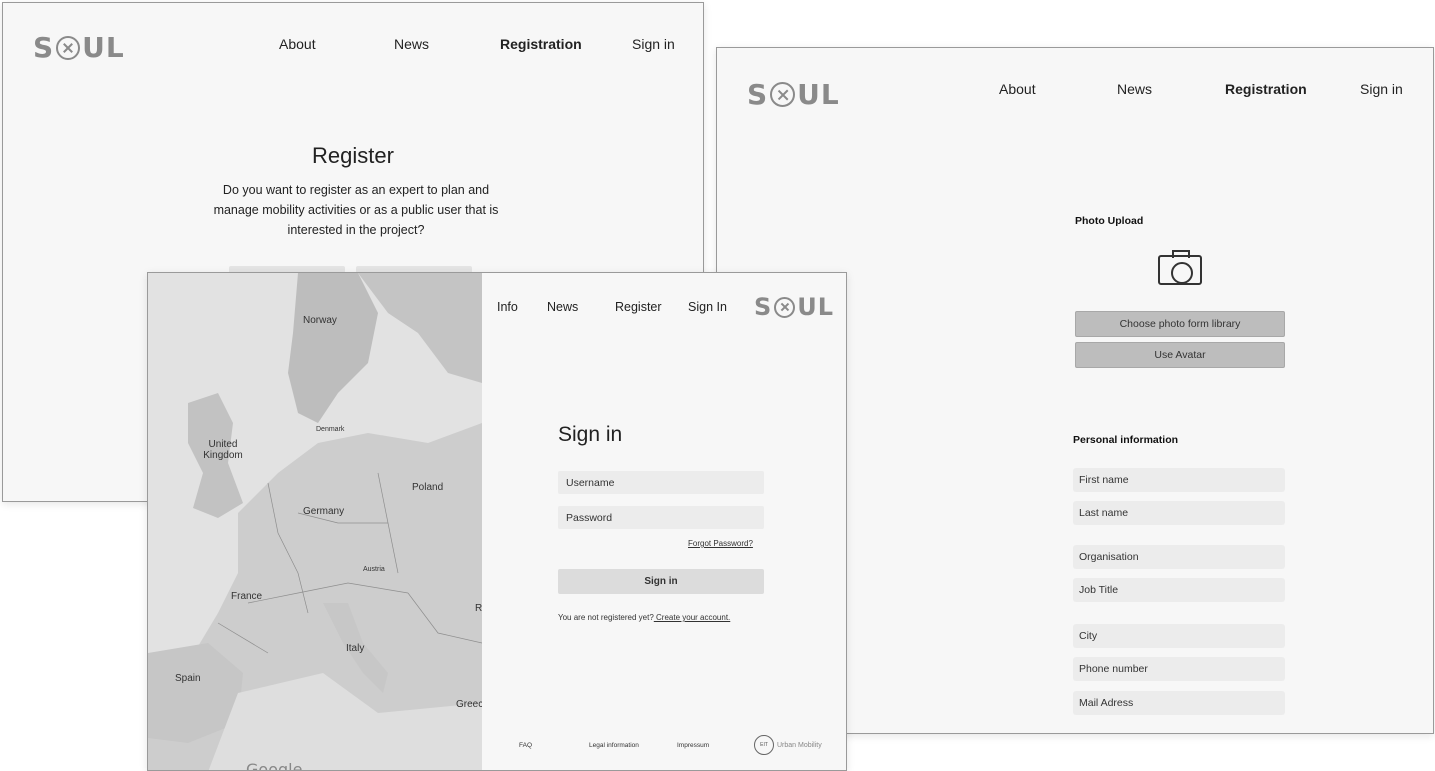  I want to click on map-label-france: France, so click(247, 596).